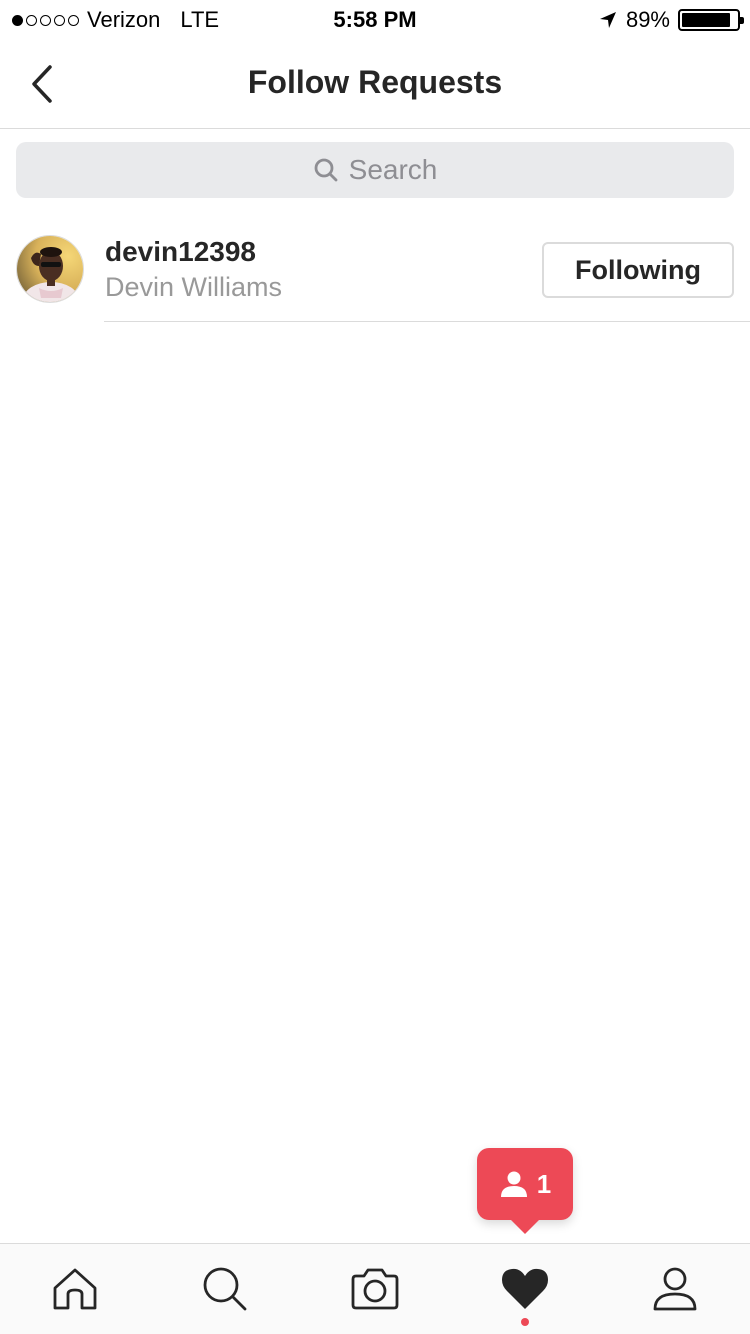 Image resolution: width=750 pixels, height=1334 pixels. I want to click on tab-search, so click(225, 1289).